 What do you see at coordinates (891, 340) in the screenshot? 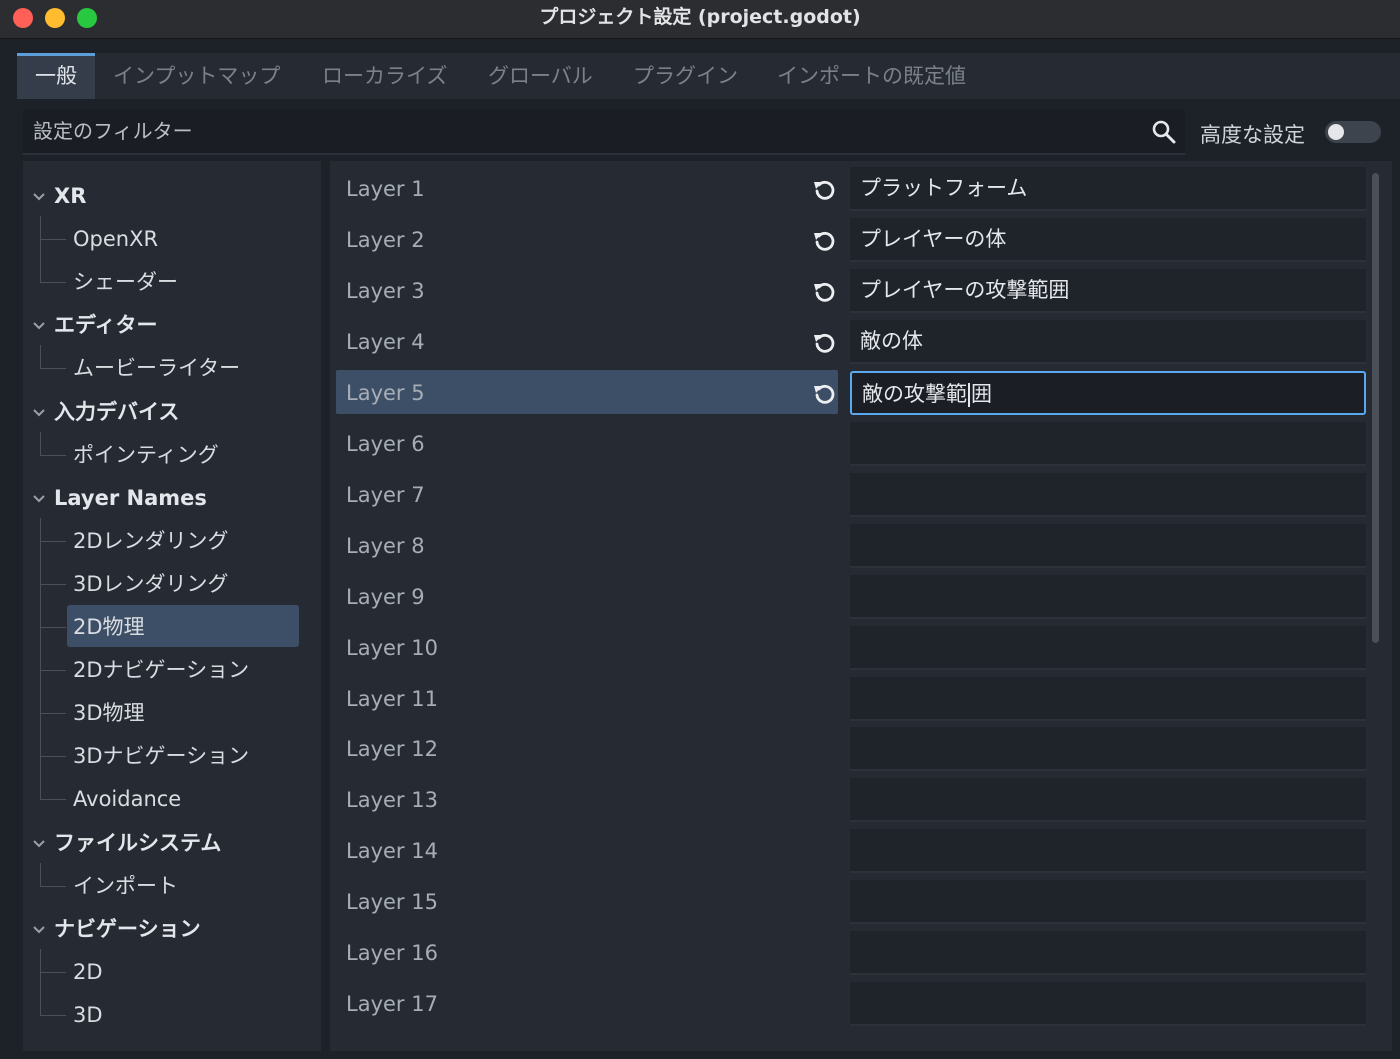
I see `layer-name-value: 敵の体` at bounding box center [891, 340].